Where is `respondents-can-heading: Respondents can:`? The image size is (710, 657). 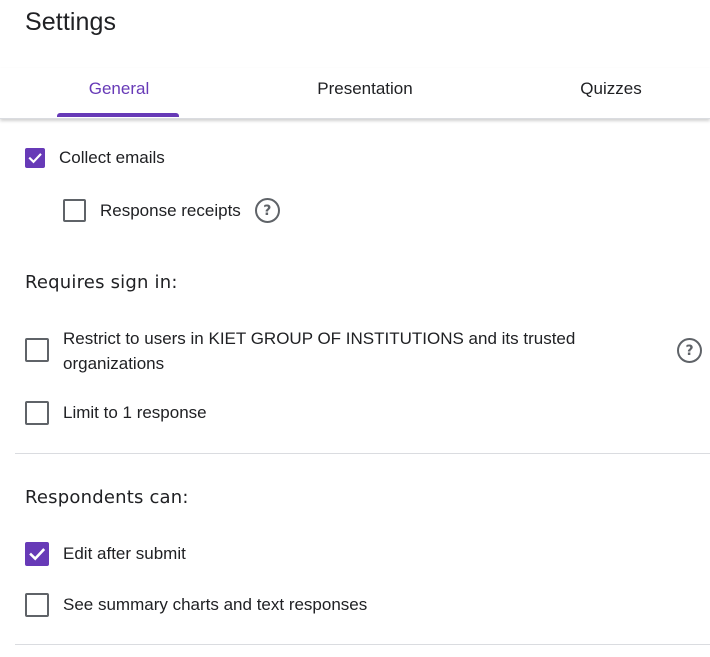 respondents-can-heading: Respondents can: is located at coordinates (107, 497).